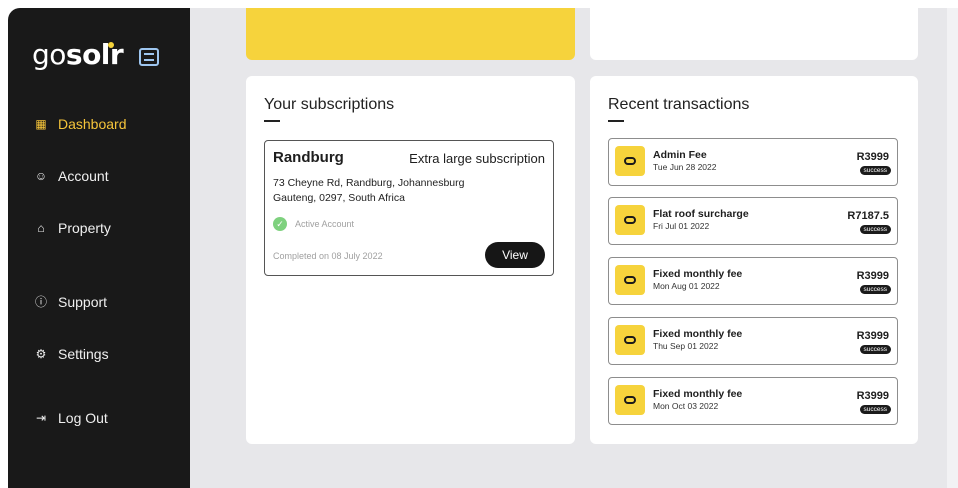  What do you see at coordinates (679, 104) in the screenshot?
I see `transactions-title: Recent transactions` at bounding box center [679, 104].